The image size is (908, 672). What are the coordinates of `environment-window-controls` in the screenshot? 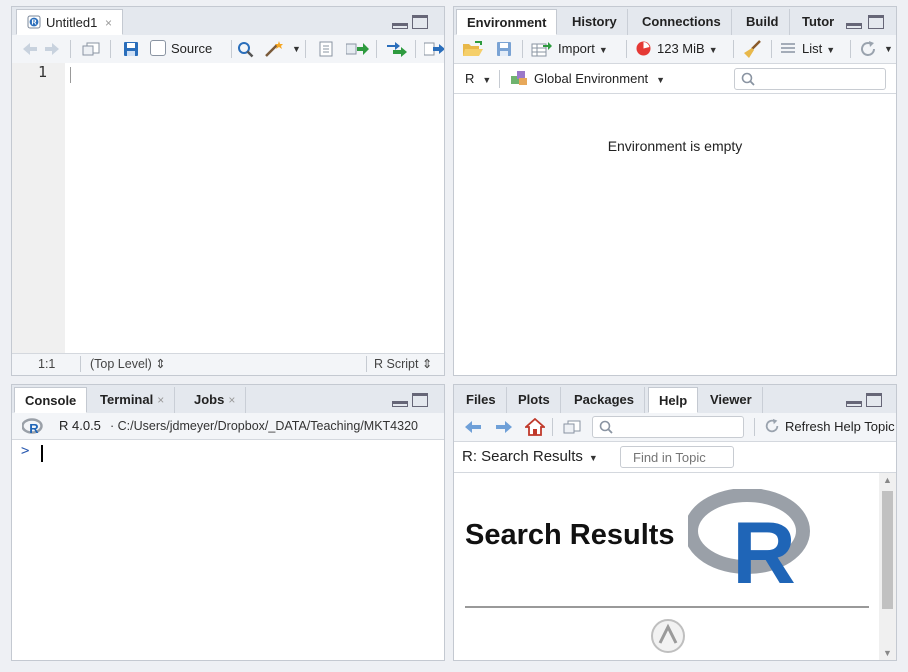 It's located at (870, 22).